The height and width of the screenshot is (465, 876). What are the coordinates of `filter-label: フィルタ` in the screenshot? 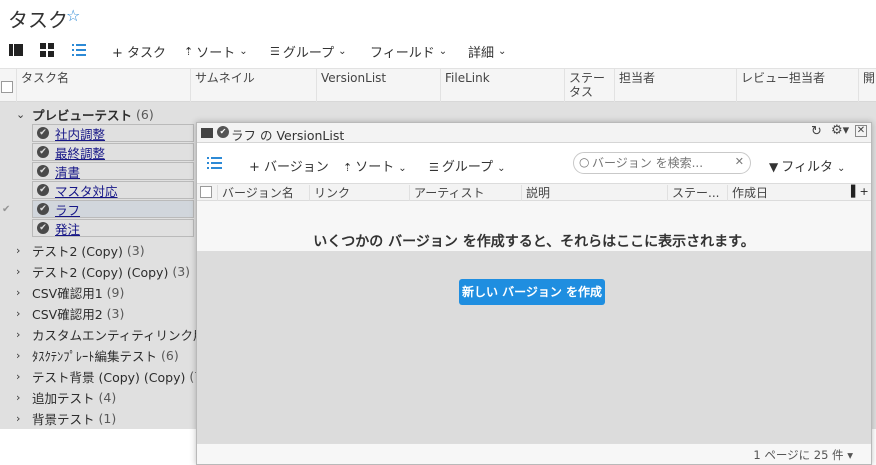 It's located at (807, 167).